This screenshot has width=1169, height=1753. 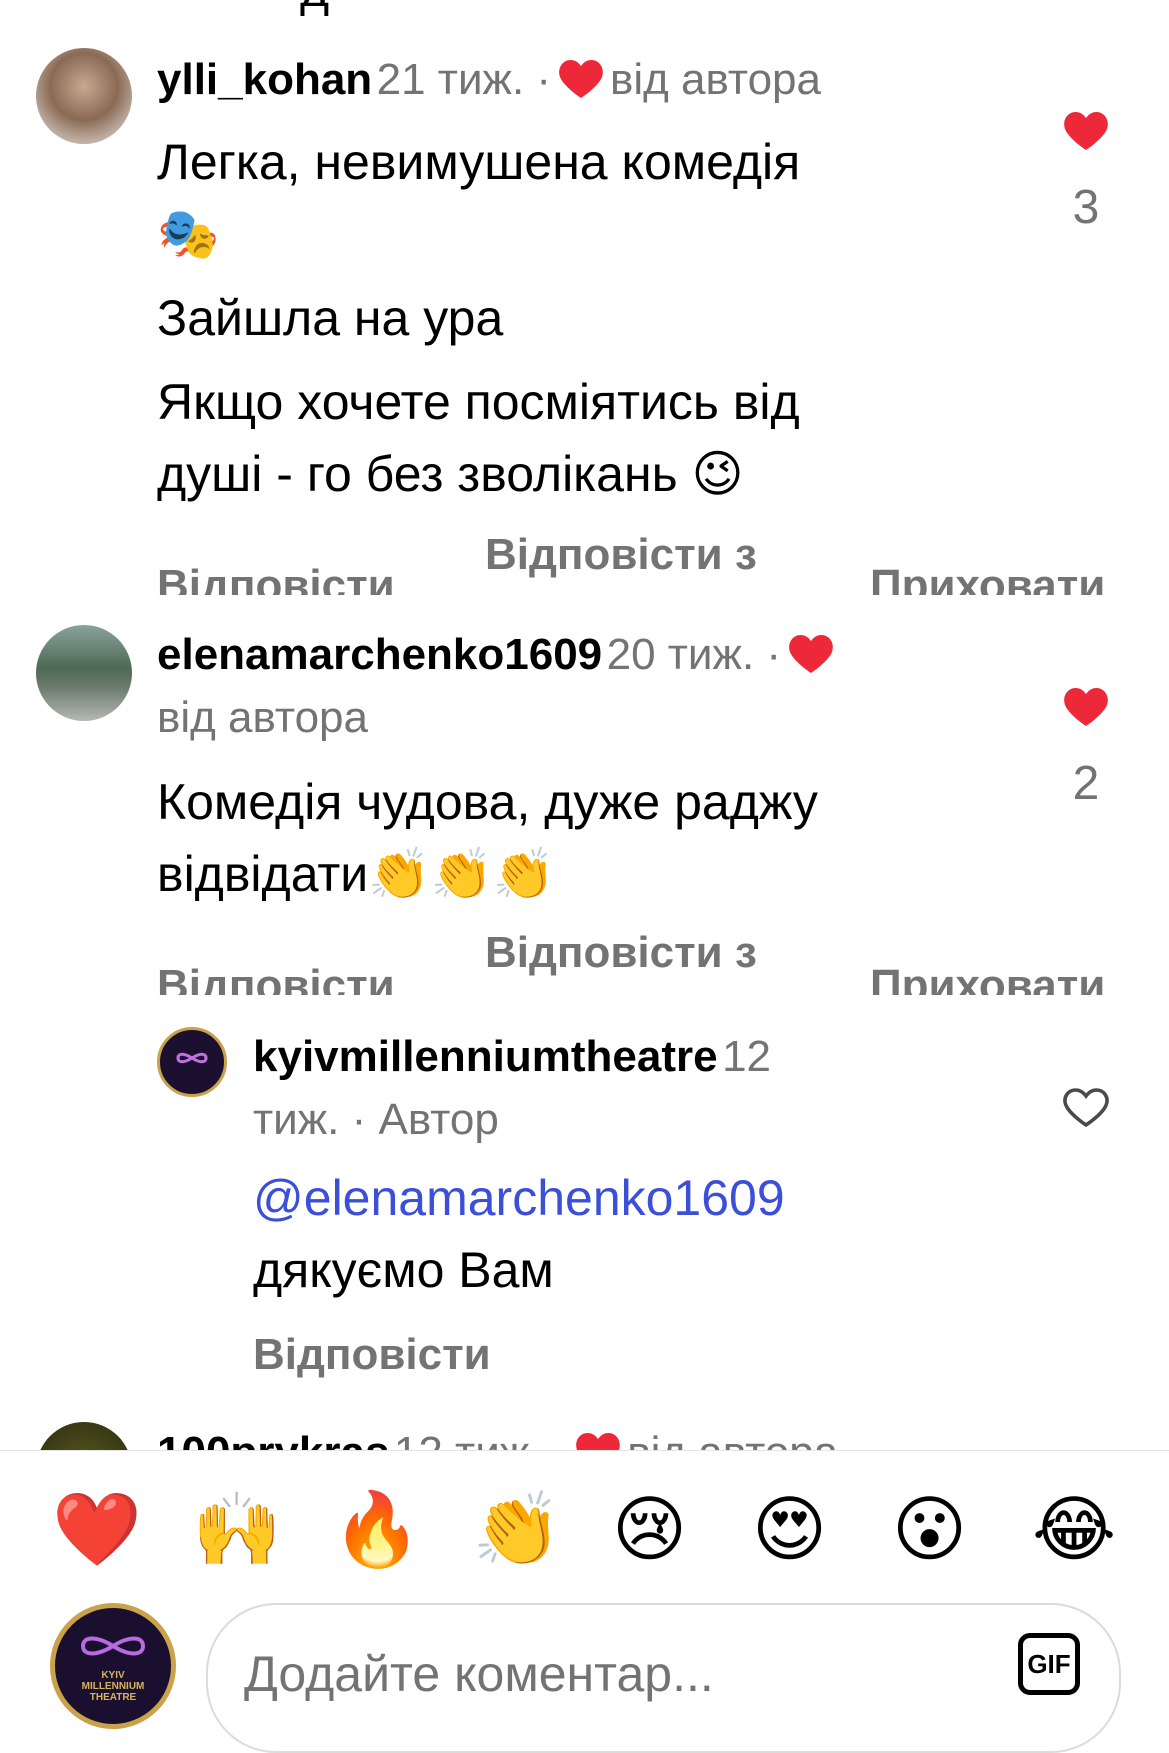 I want to click on comment-line: Зайшла на ура, so click(x=330, y=318).